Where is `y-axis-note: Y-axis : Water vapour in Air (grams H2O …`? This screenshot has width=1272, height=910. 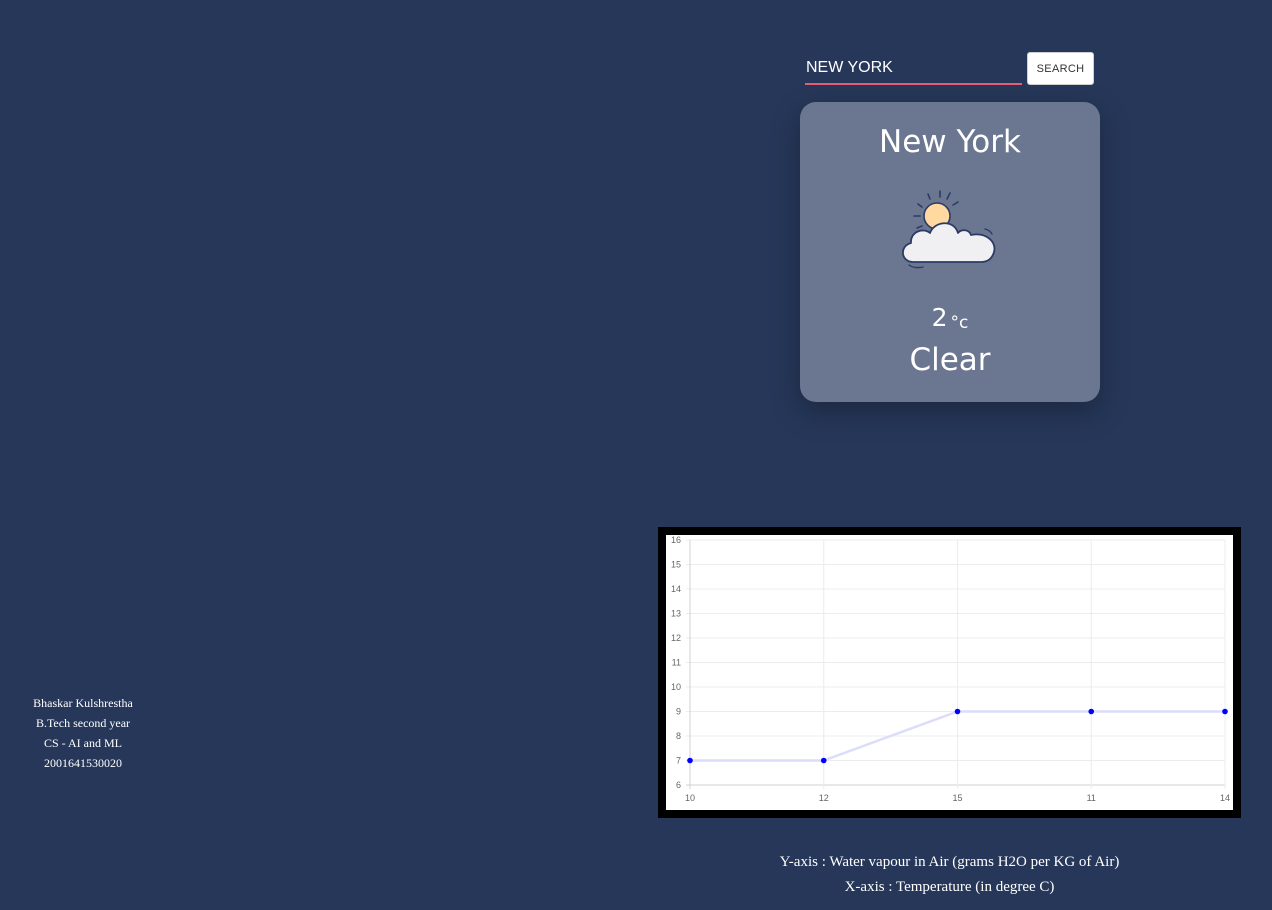 y-axis-note: Y-axis : Water vapour in Air (grams H2O … is located at coordinates (949, 862).